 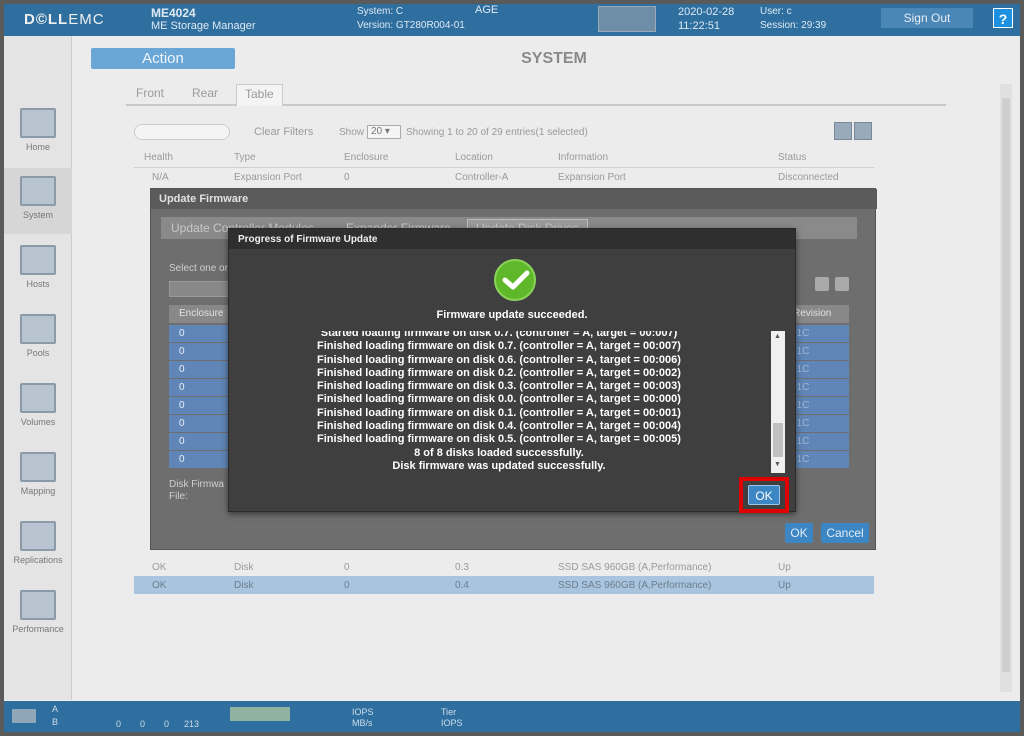 I want to click on update-cancel-button: Cancel, so click(x=845, y=533).